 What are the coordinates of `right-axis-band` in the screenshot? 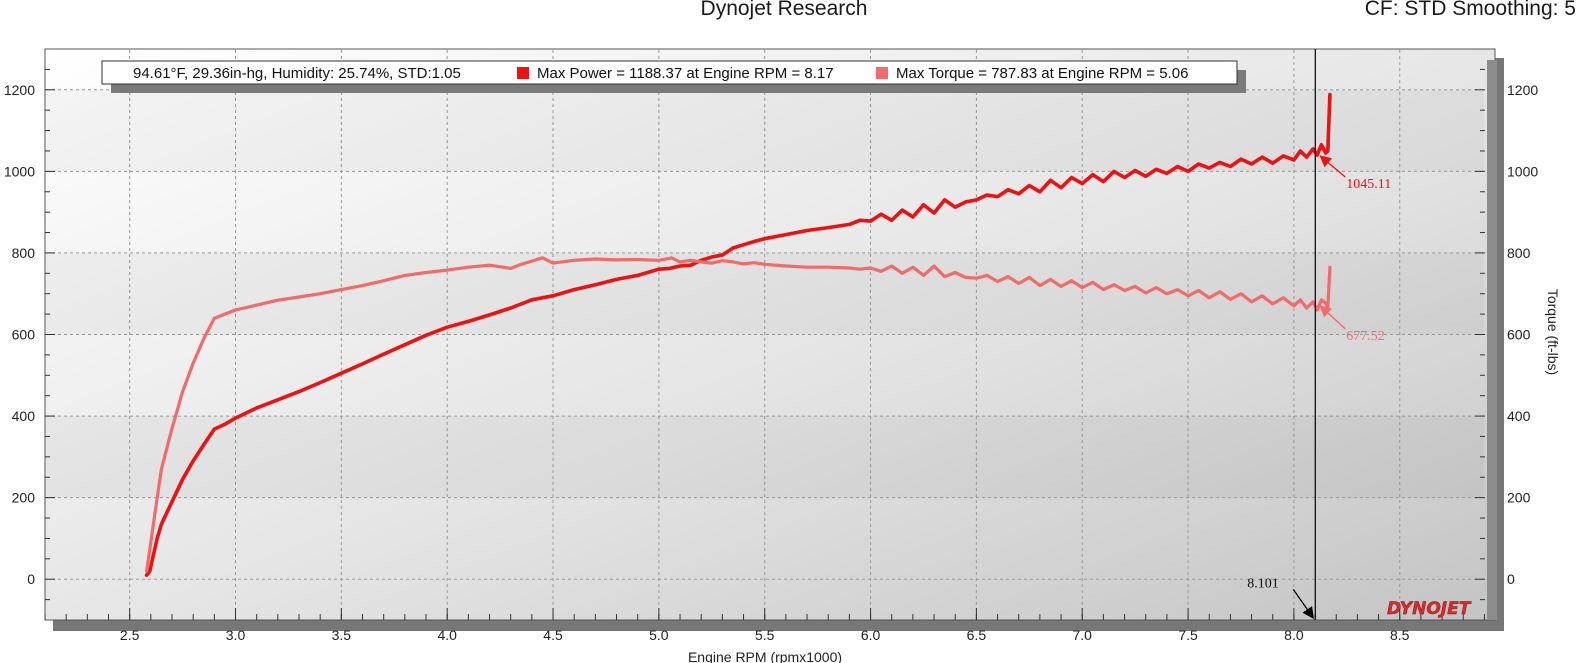 It's located at (1492, 340).